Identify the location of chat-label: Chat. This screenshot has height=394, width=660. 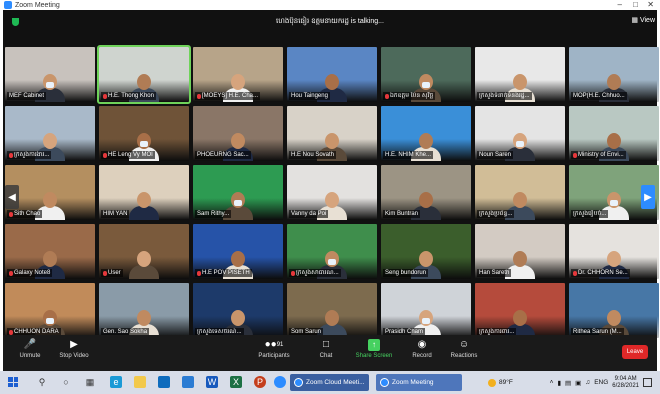
(326, 356).